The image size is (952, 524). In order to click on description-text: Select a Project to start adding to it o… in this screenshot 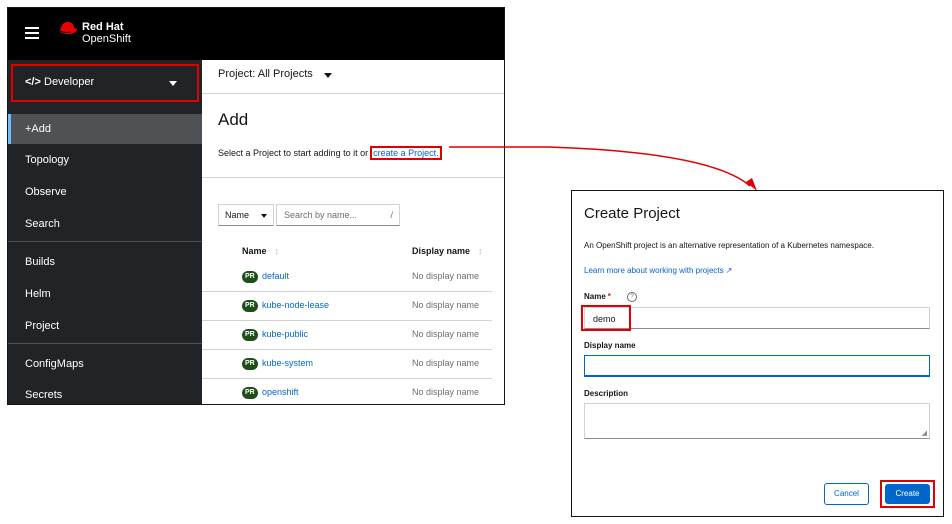, I will do `click(293, 153)`.